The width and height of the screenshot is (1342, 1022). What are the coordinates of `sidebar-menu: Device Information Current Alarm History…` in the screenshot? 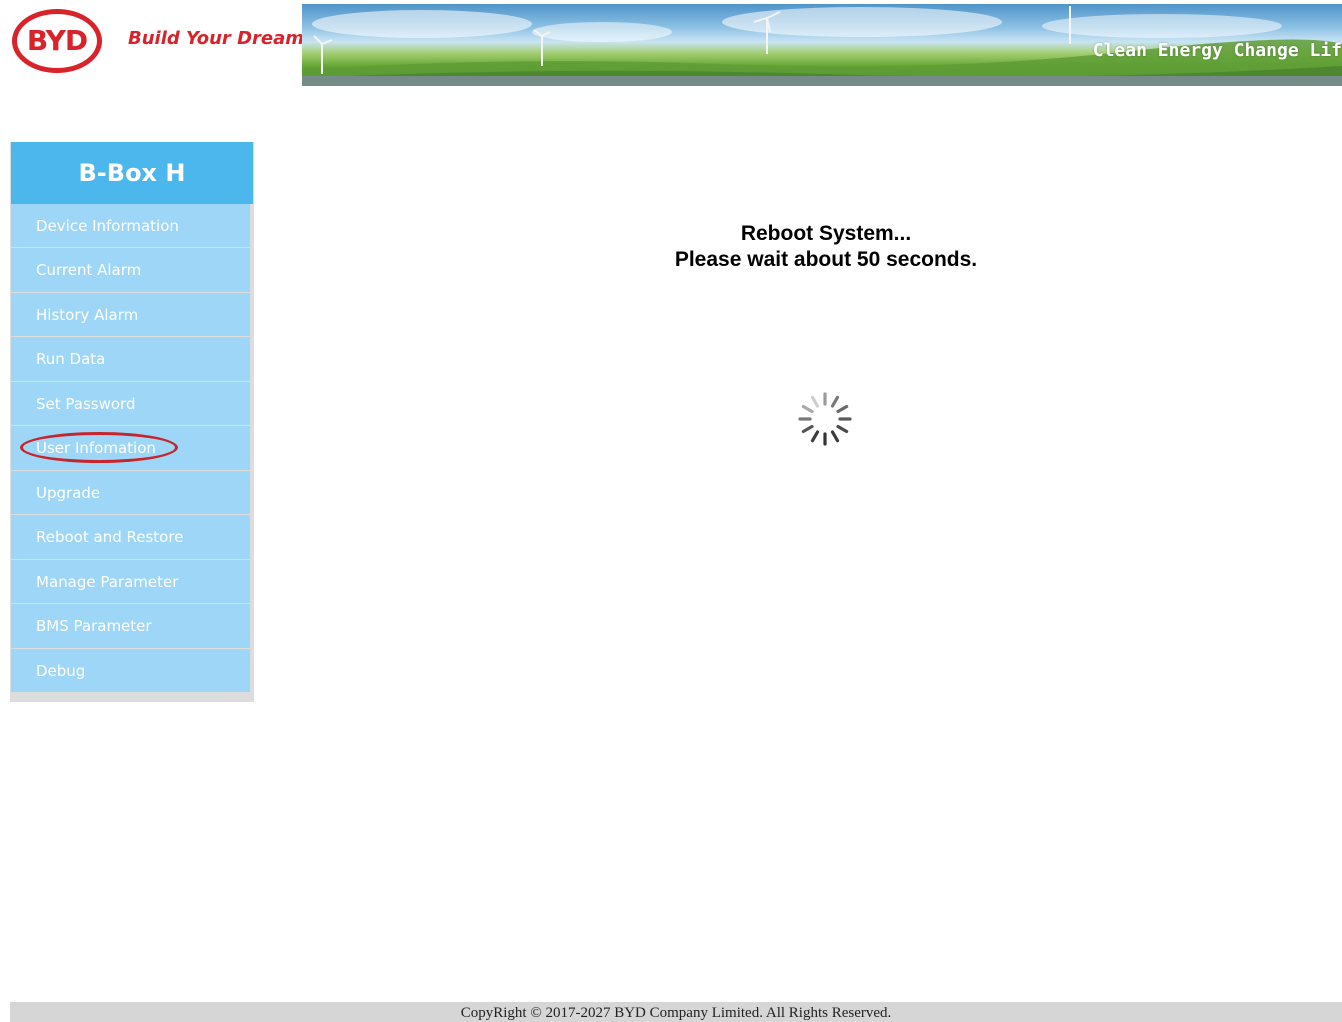 It's located at (130, 448).